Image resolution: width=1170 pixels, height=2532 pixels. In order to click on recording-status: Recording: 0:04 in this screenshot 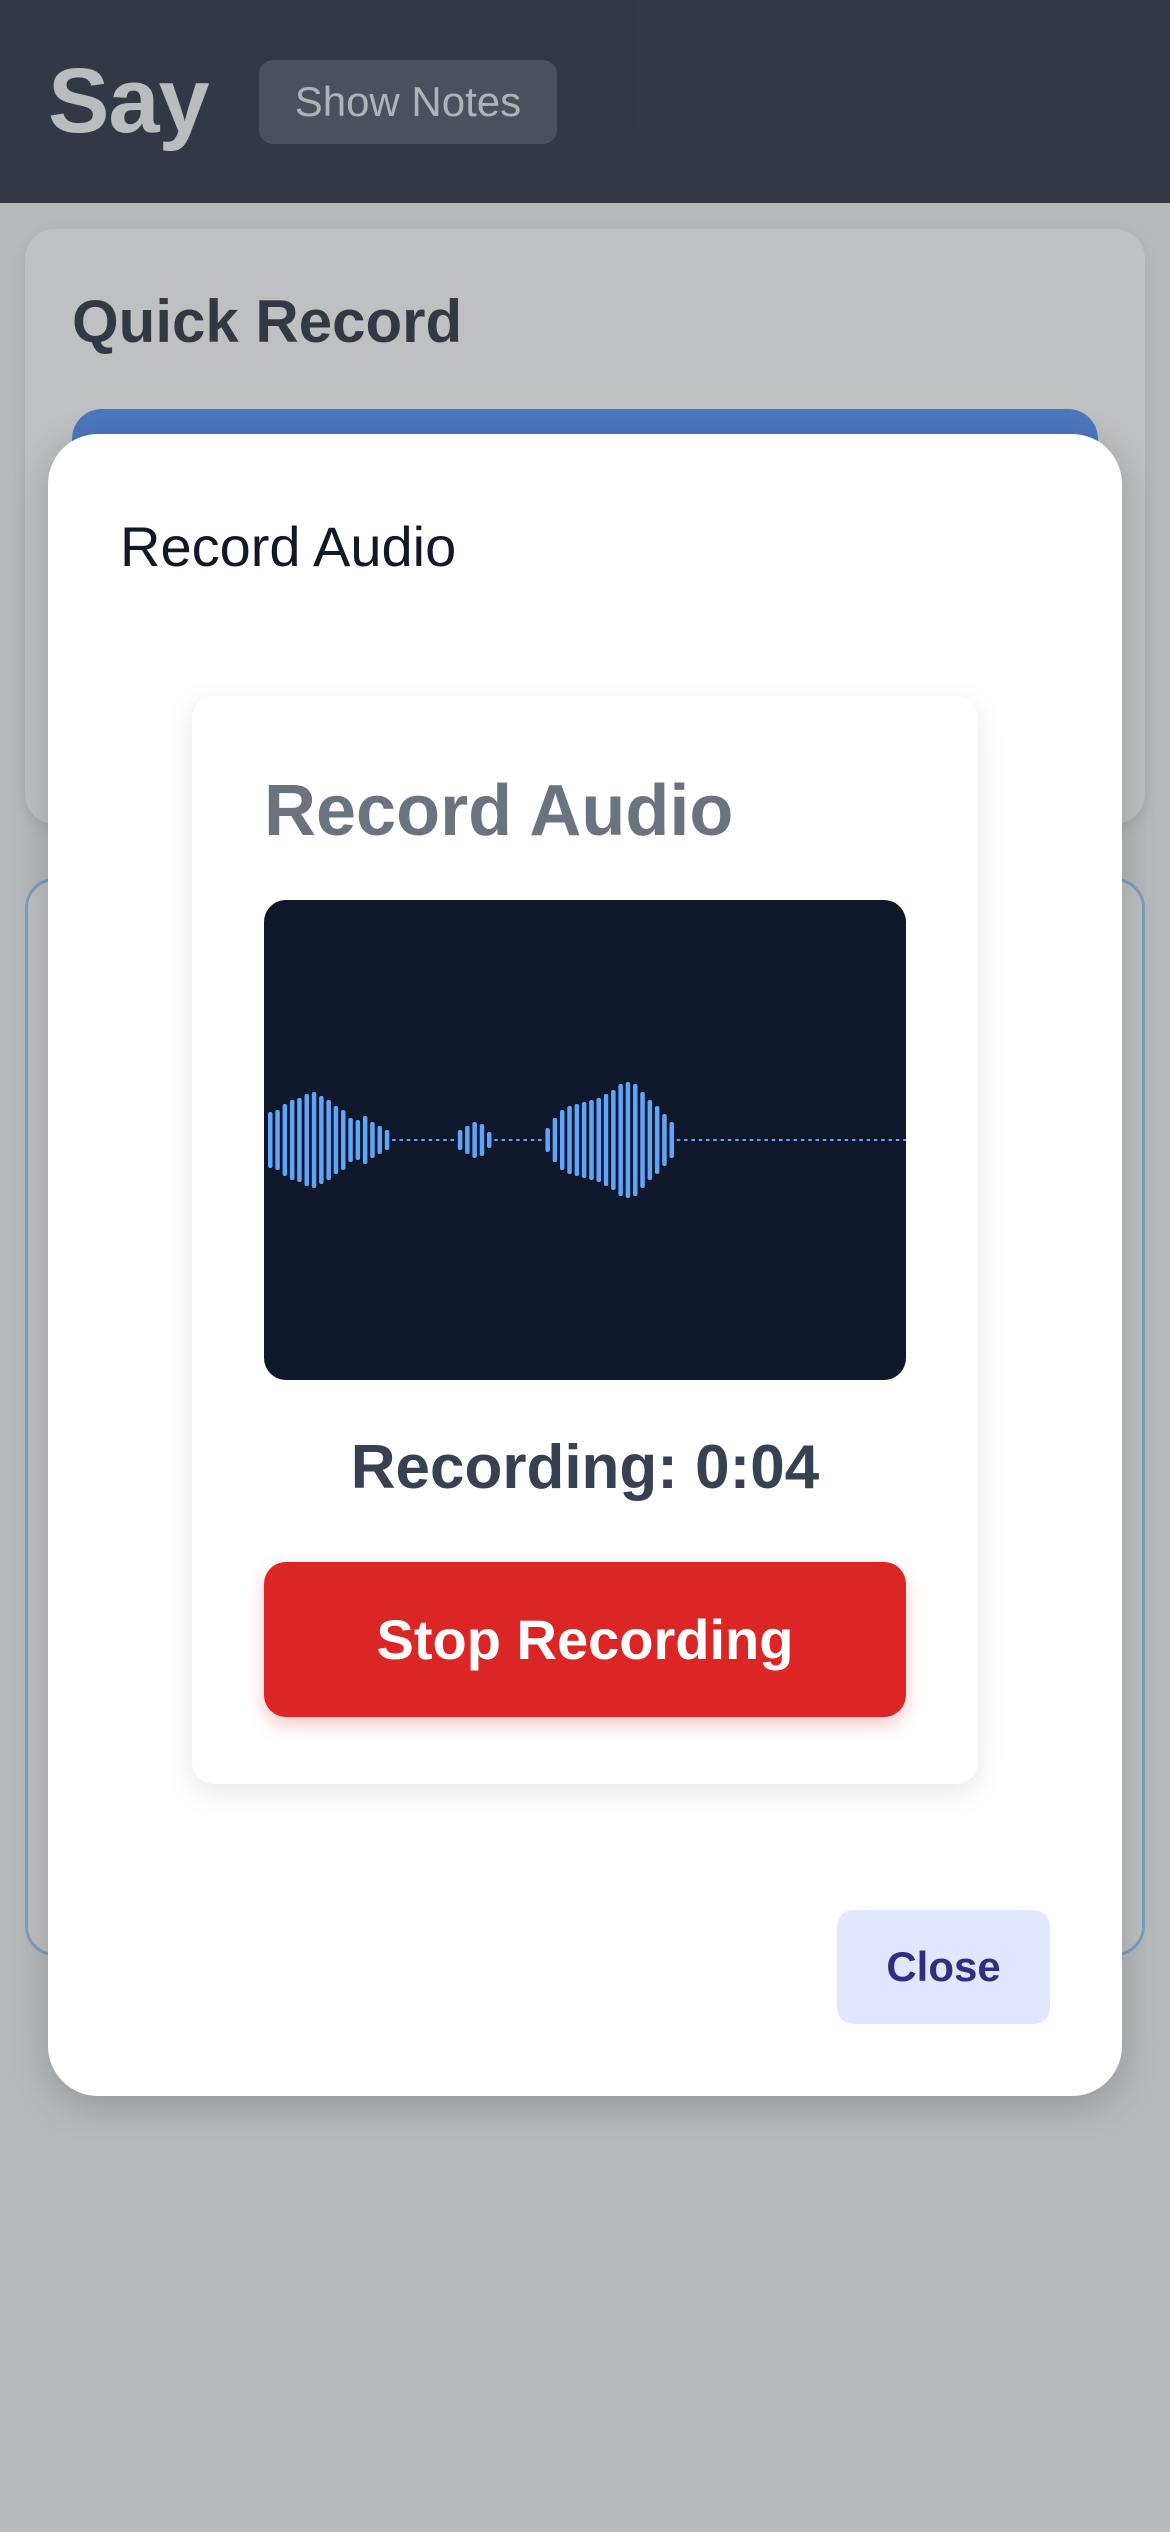, I will do `click(585, 1467)`.